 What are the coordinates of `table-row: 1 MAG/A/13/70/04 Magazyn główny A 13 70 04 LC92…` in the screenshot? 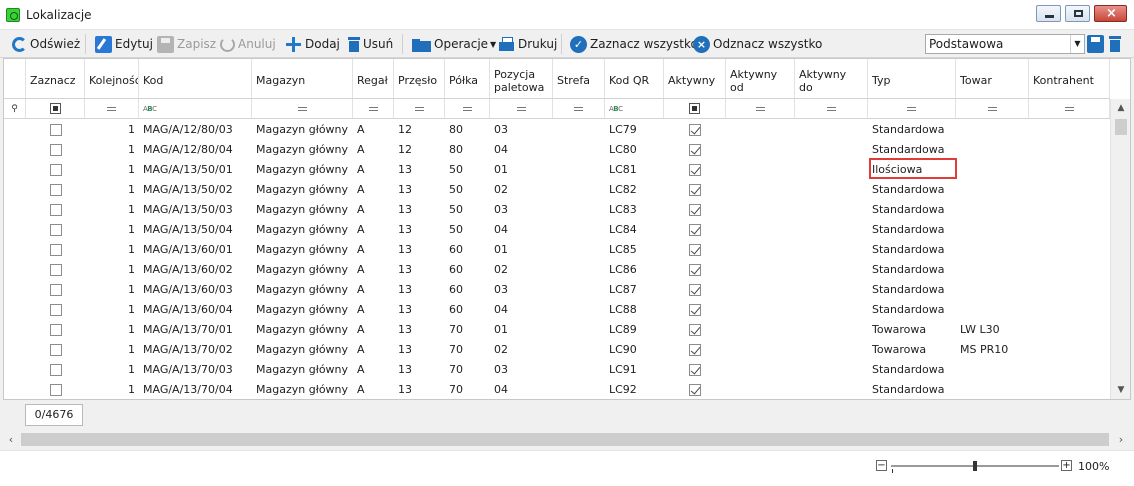 It's located at (557, 389).